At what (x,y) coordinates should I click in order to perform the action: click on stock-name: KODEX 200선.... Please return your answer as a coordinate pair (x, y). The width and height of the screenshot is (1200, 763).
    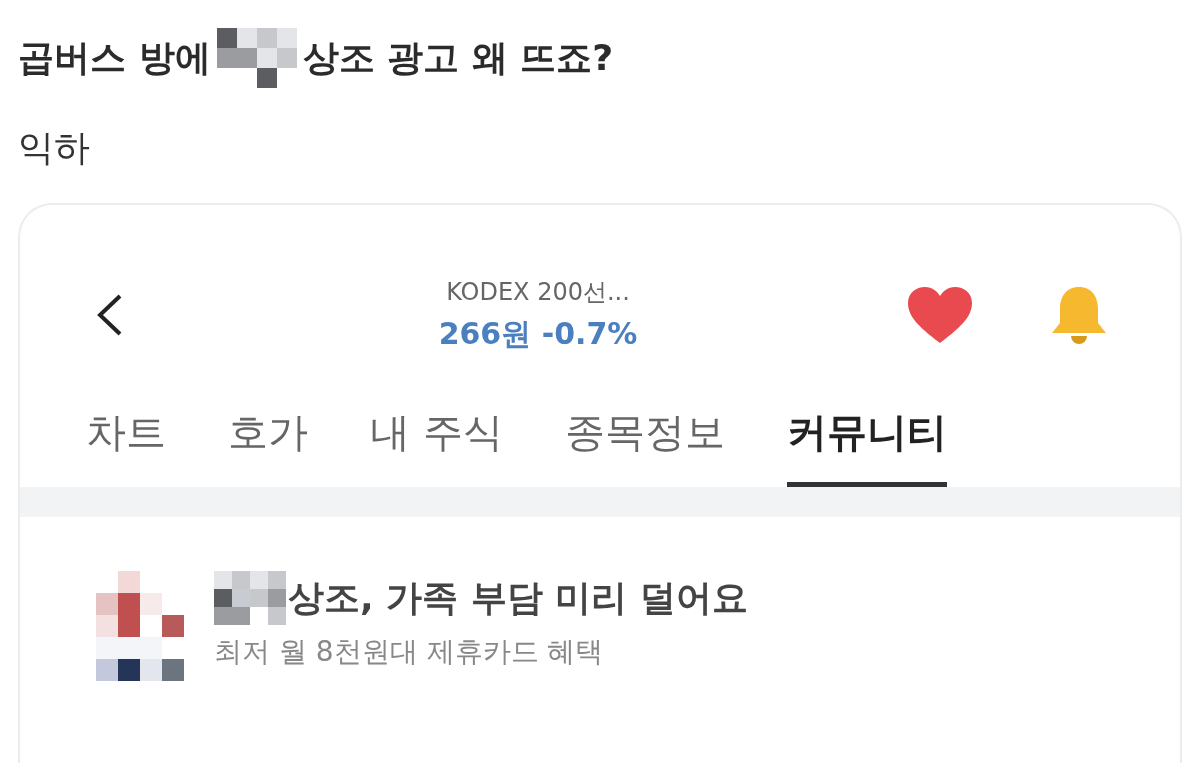
    Looking at the image, I should click on (538, 292).